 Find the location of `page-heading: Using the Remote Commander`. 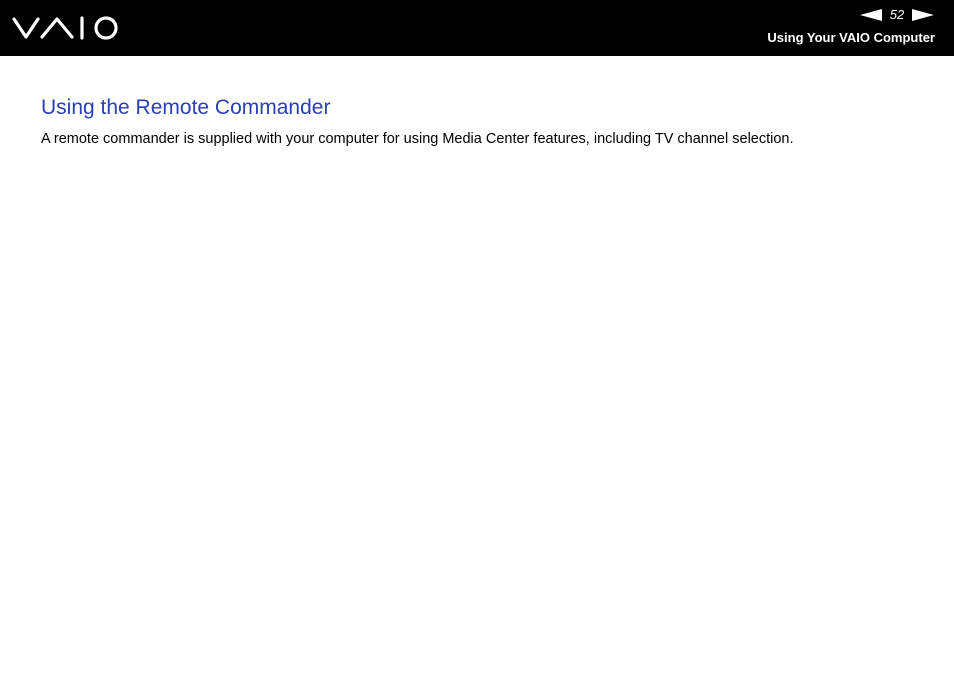

page-heading: Using the Remote Commander is located at coordinates (186, 107).